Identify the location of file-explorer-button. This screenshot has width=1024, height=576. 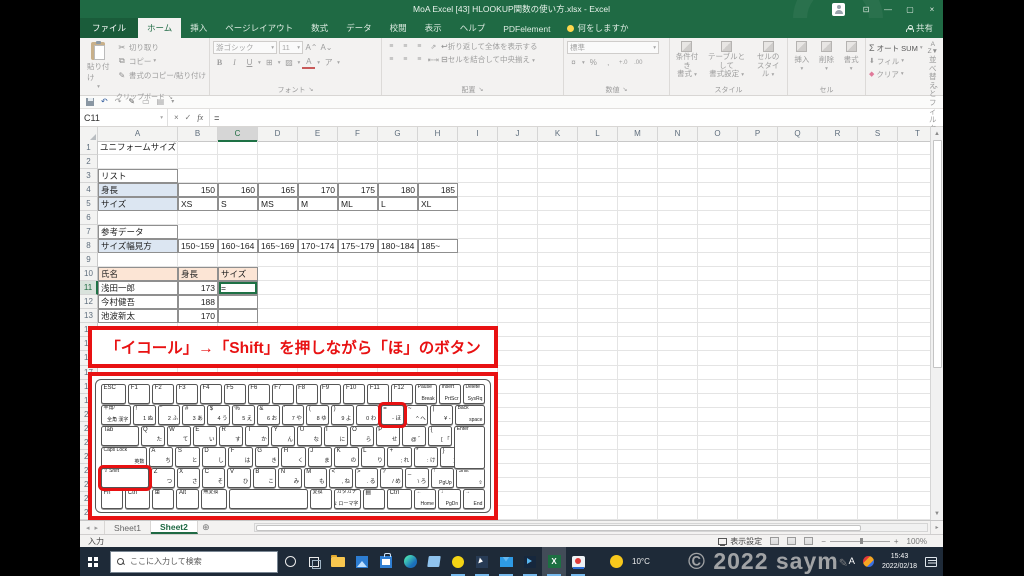
(338, 561).